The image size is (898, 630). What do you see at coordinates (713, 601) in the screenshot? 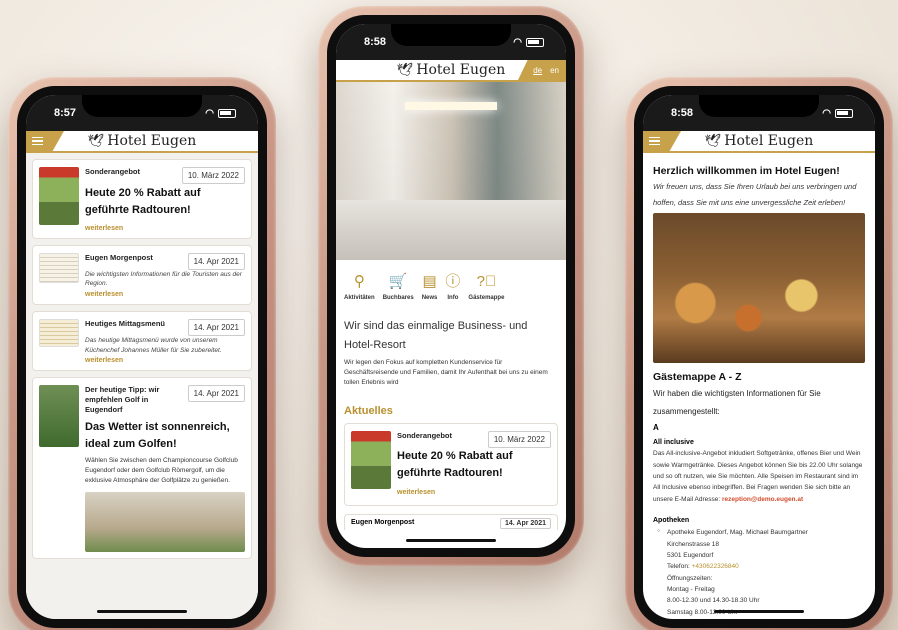
I see `opening-hours: 8.00-12.30 und 14.30-18.30 Uhr` at bounding box center [713, 601].